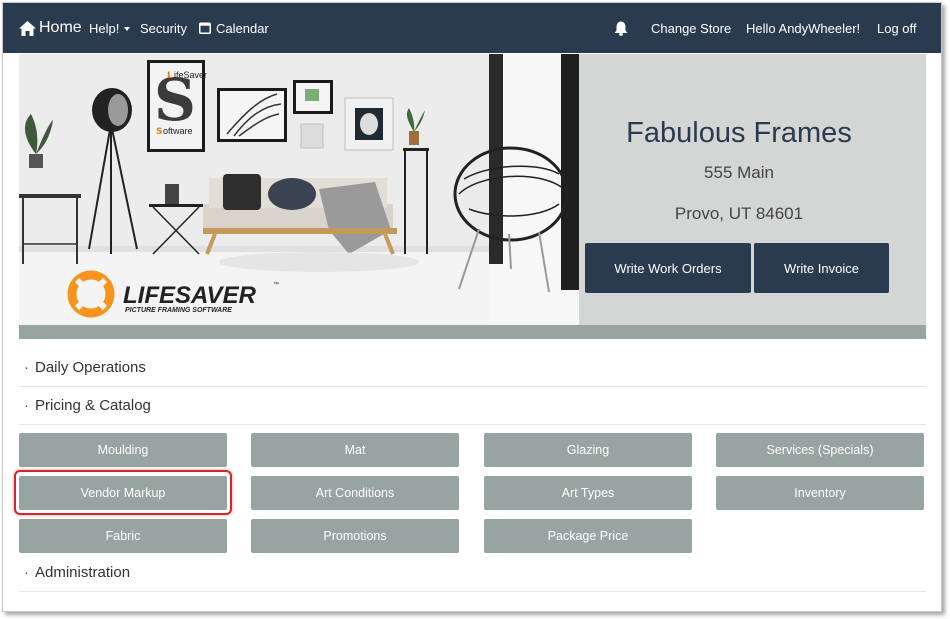 Image resolution: width=950 pixels, height=619 pixels. I want to click on brand-trademark-text: ™, so click(276, 284).